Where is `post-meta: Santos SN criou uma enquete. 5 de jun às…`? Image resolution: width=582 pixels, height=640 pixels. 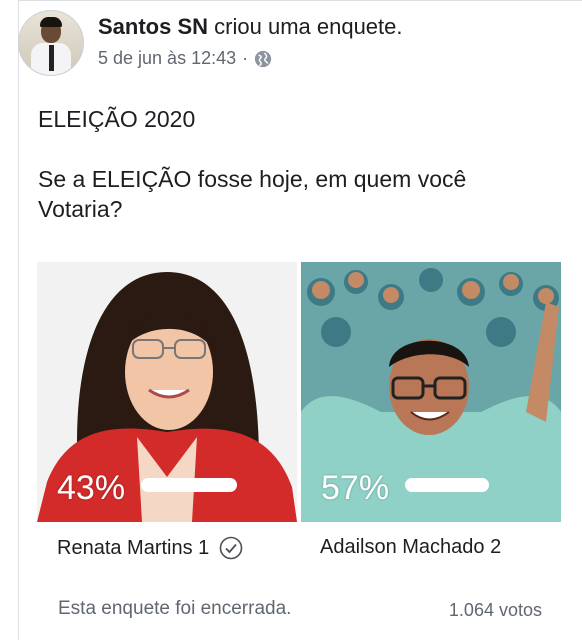
post-meta: Santos SN criou uma enquete. 5 de jun às… is located at coordinates (250, 46).